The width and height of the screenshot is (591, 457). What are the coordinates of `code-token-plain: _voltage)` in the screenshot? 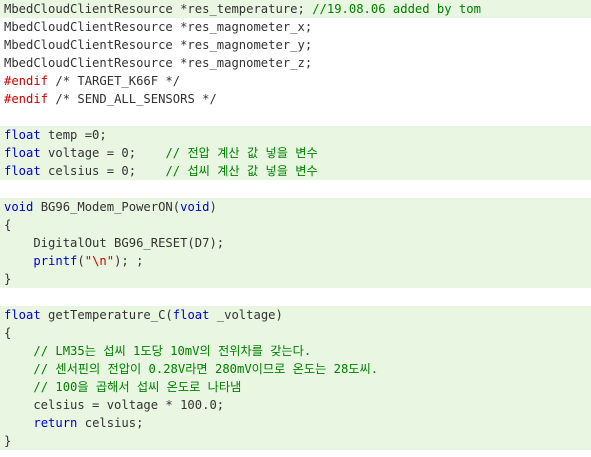 It's located at (246, 315).